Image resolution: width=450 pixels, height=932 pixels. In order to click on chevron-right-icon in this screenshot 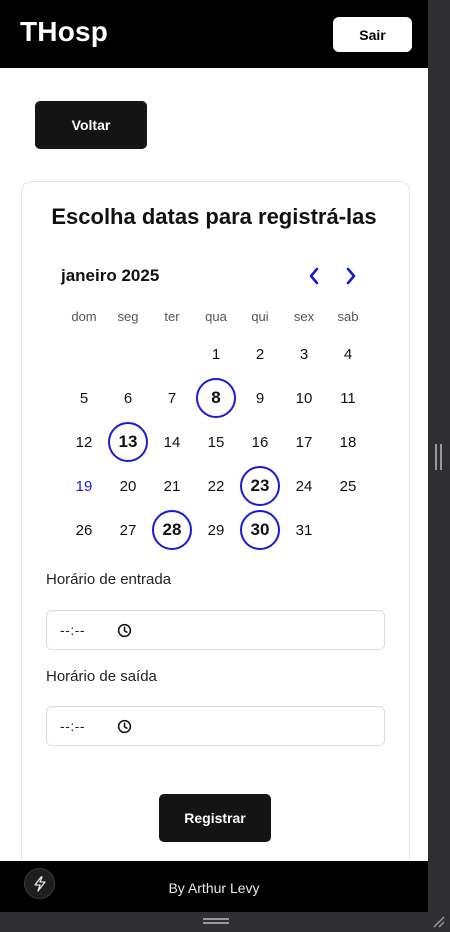, I will do `click(351, 276)`.